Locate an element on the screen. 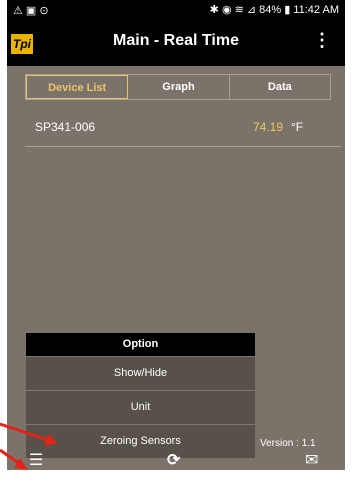  menu-item-unit: Unit is located at coordinates (140, 407).